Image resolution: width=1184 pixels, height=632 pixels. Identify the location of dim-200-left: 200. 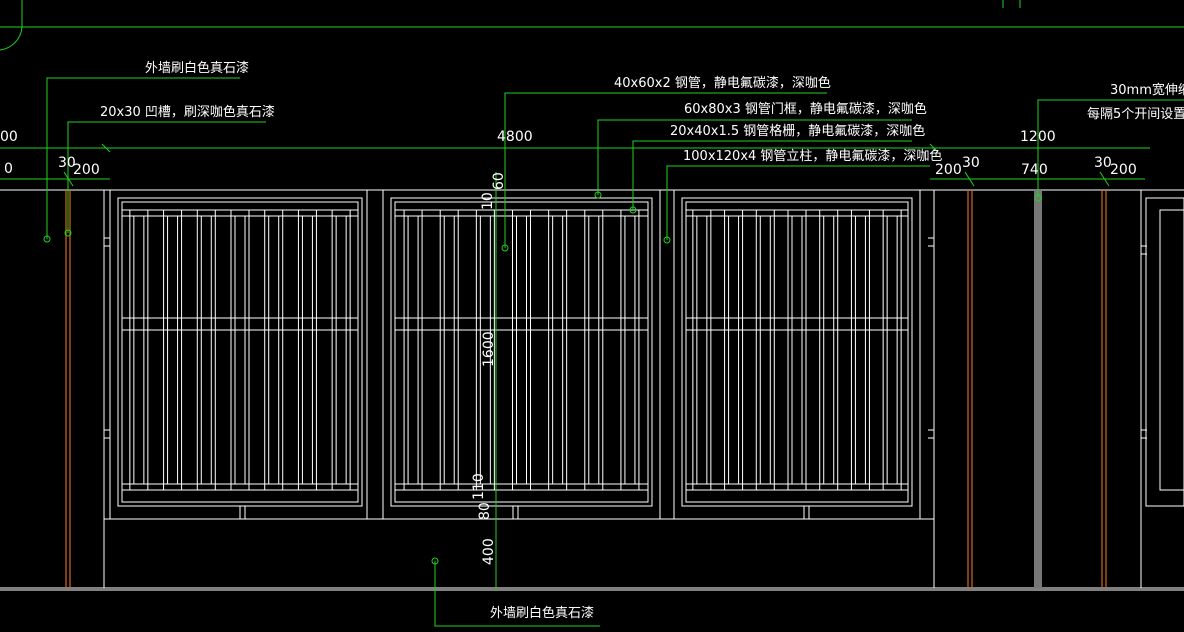
(86, 170).